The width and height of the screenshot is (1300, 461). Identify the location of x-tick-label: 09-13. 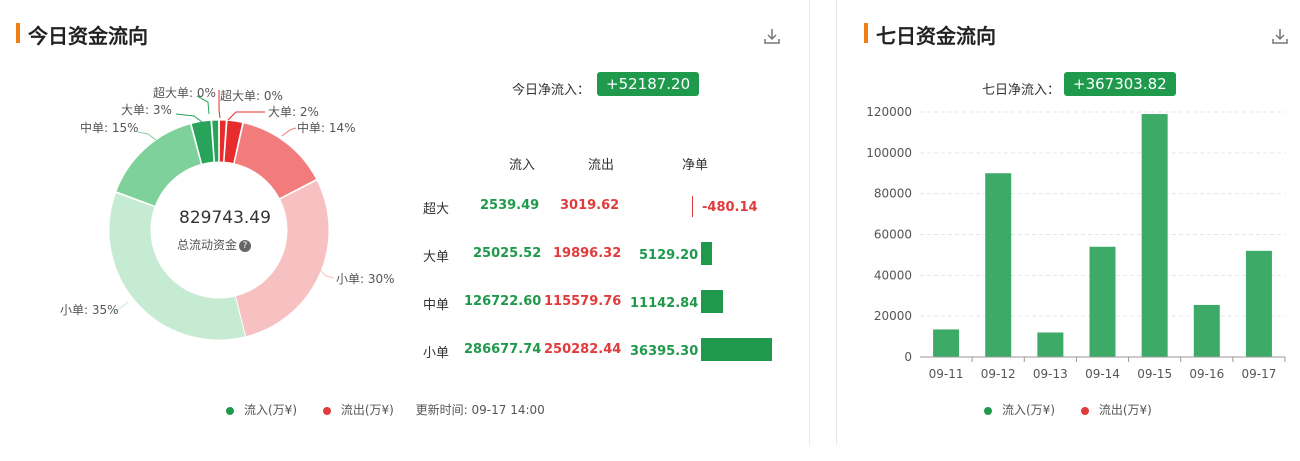
(1050, 374).